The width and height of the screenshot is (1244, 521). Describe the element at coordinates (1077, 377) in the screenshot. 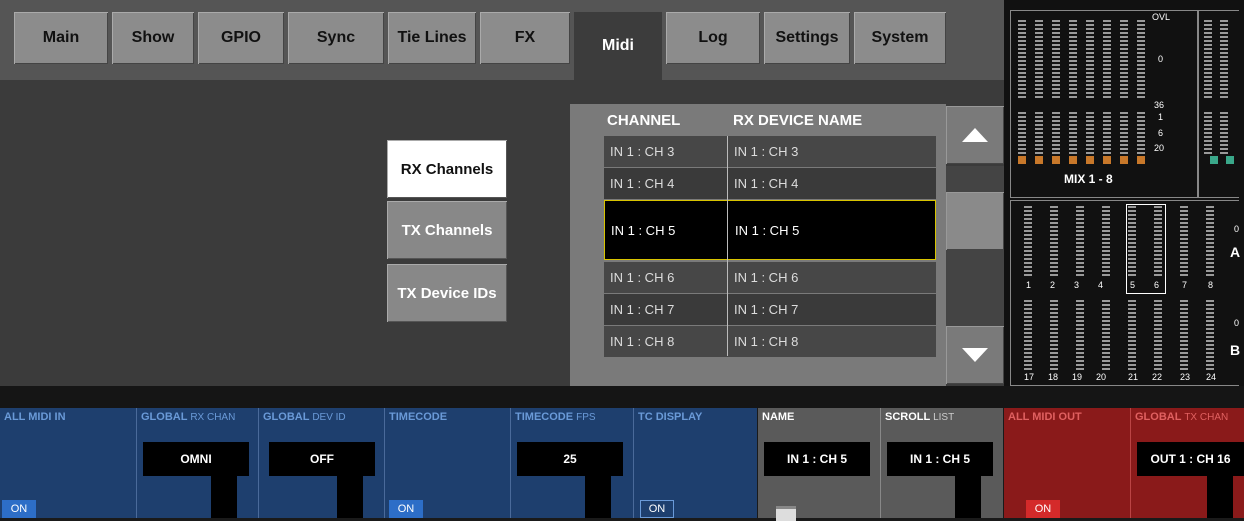

I see `meter-num: 19` at that location.